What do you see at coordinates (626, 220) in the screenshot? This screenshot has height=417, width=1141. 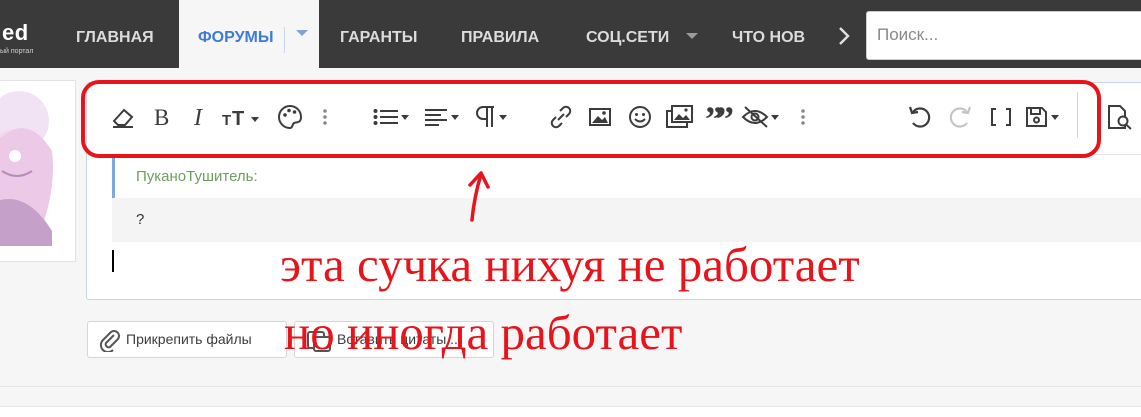 I see `quote-body` at bounding box center [626, 220].